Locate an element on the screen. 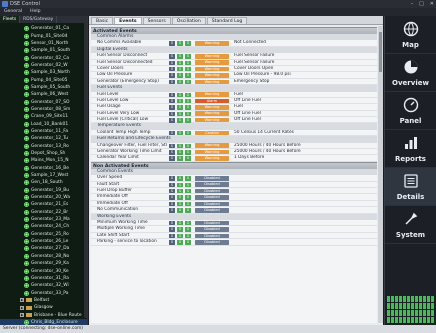 The image size is (436, 333). tab-fleets: Fleets is located at coordinates (10, 19).